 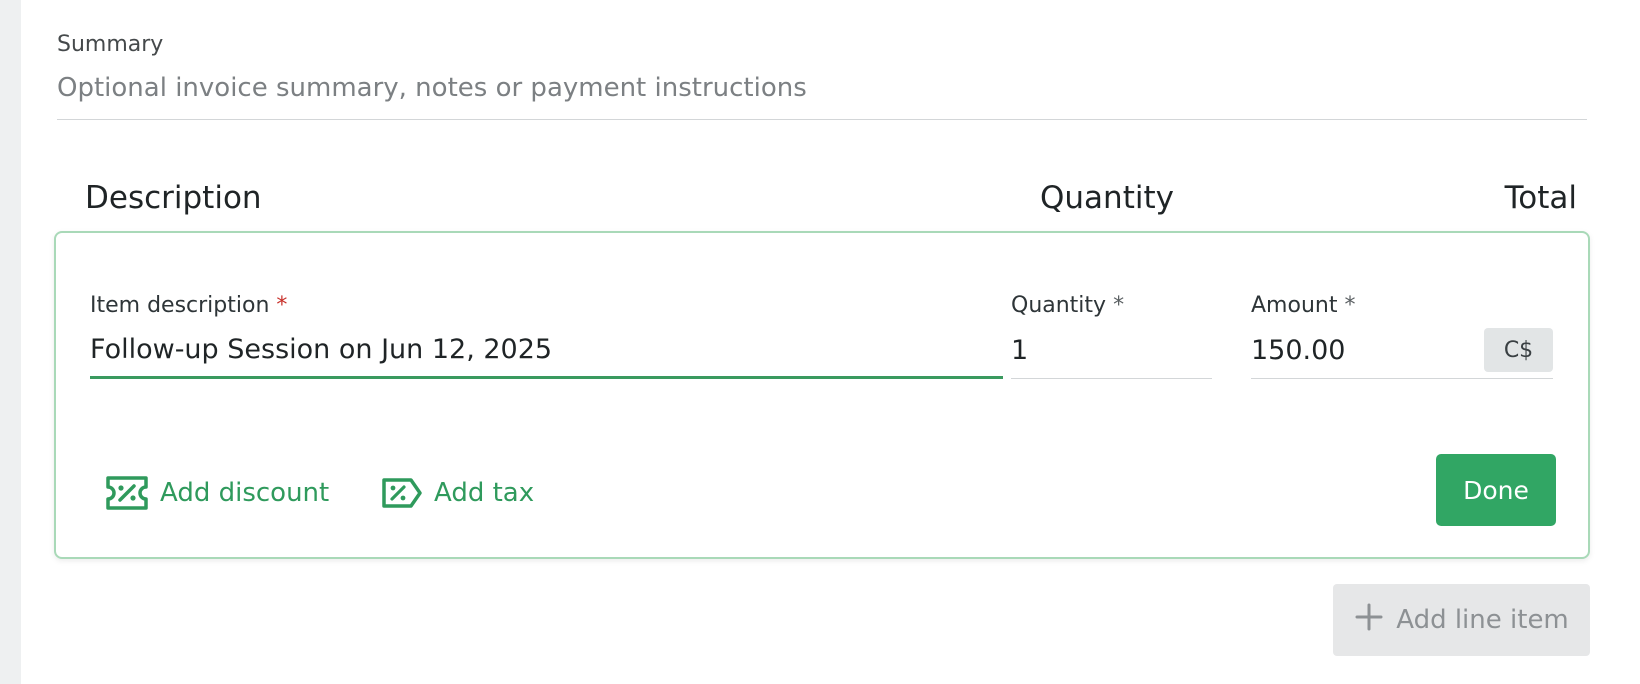 I want to click on add-tax-button: Add tax, so click(x=458, y=493).